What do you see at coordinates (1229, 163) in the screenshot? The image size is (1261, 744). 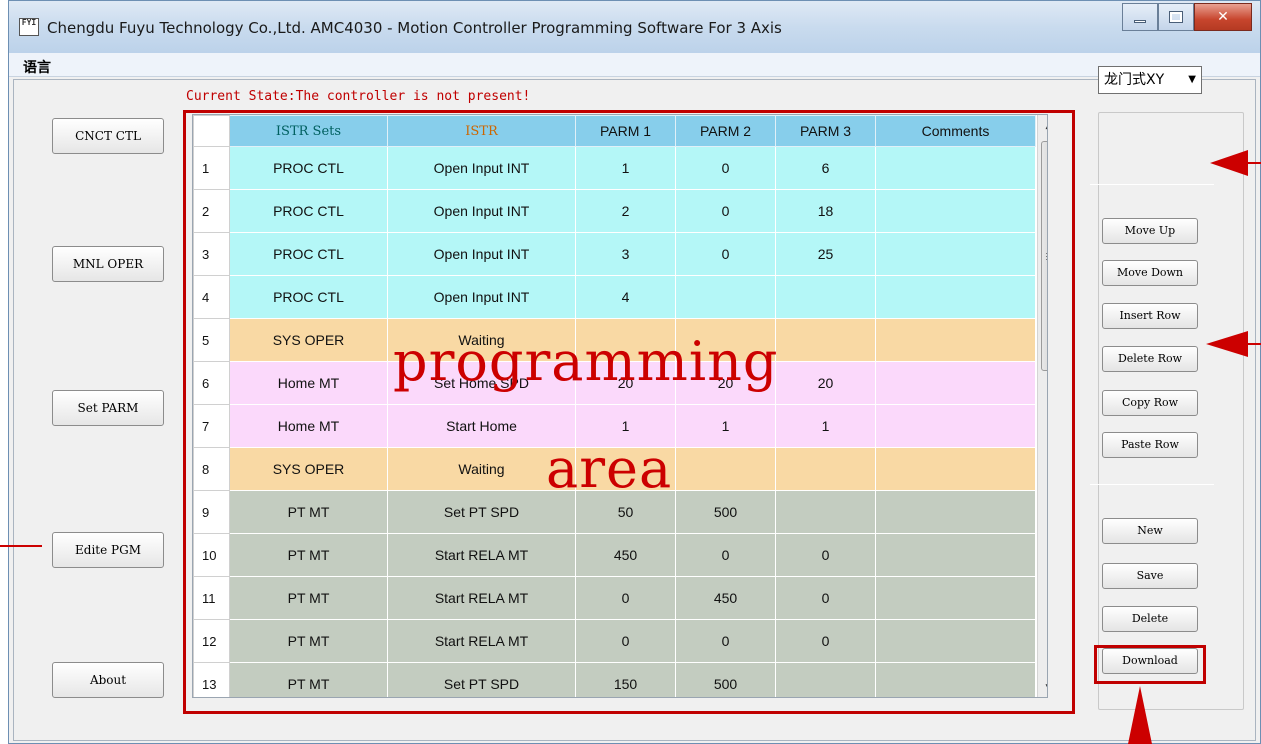 I see `arrow-head-combo-icon` at bounding box center [1229, 163].